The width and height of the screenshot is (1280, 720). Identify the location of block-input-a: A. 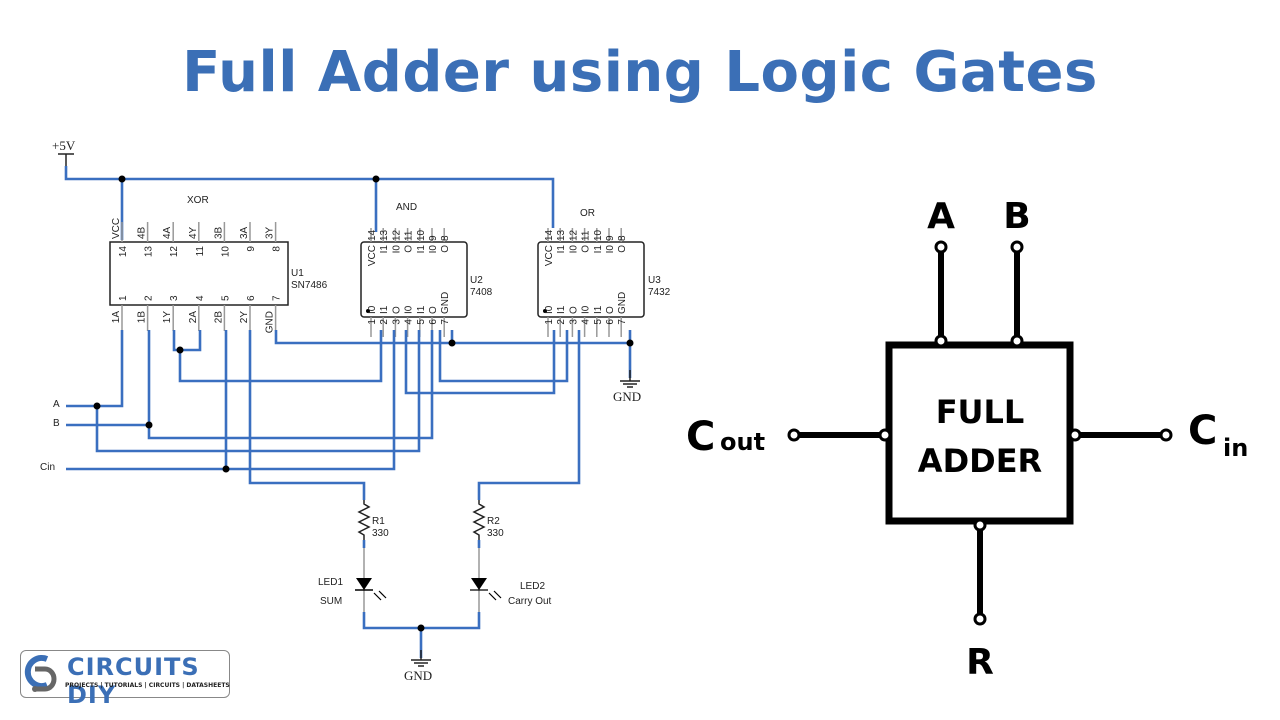
(941, 216).